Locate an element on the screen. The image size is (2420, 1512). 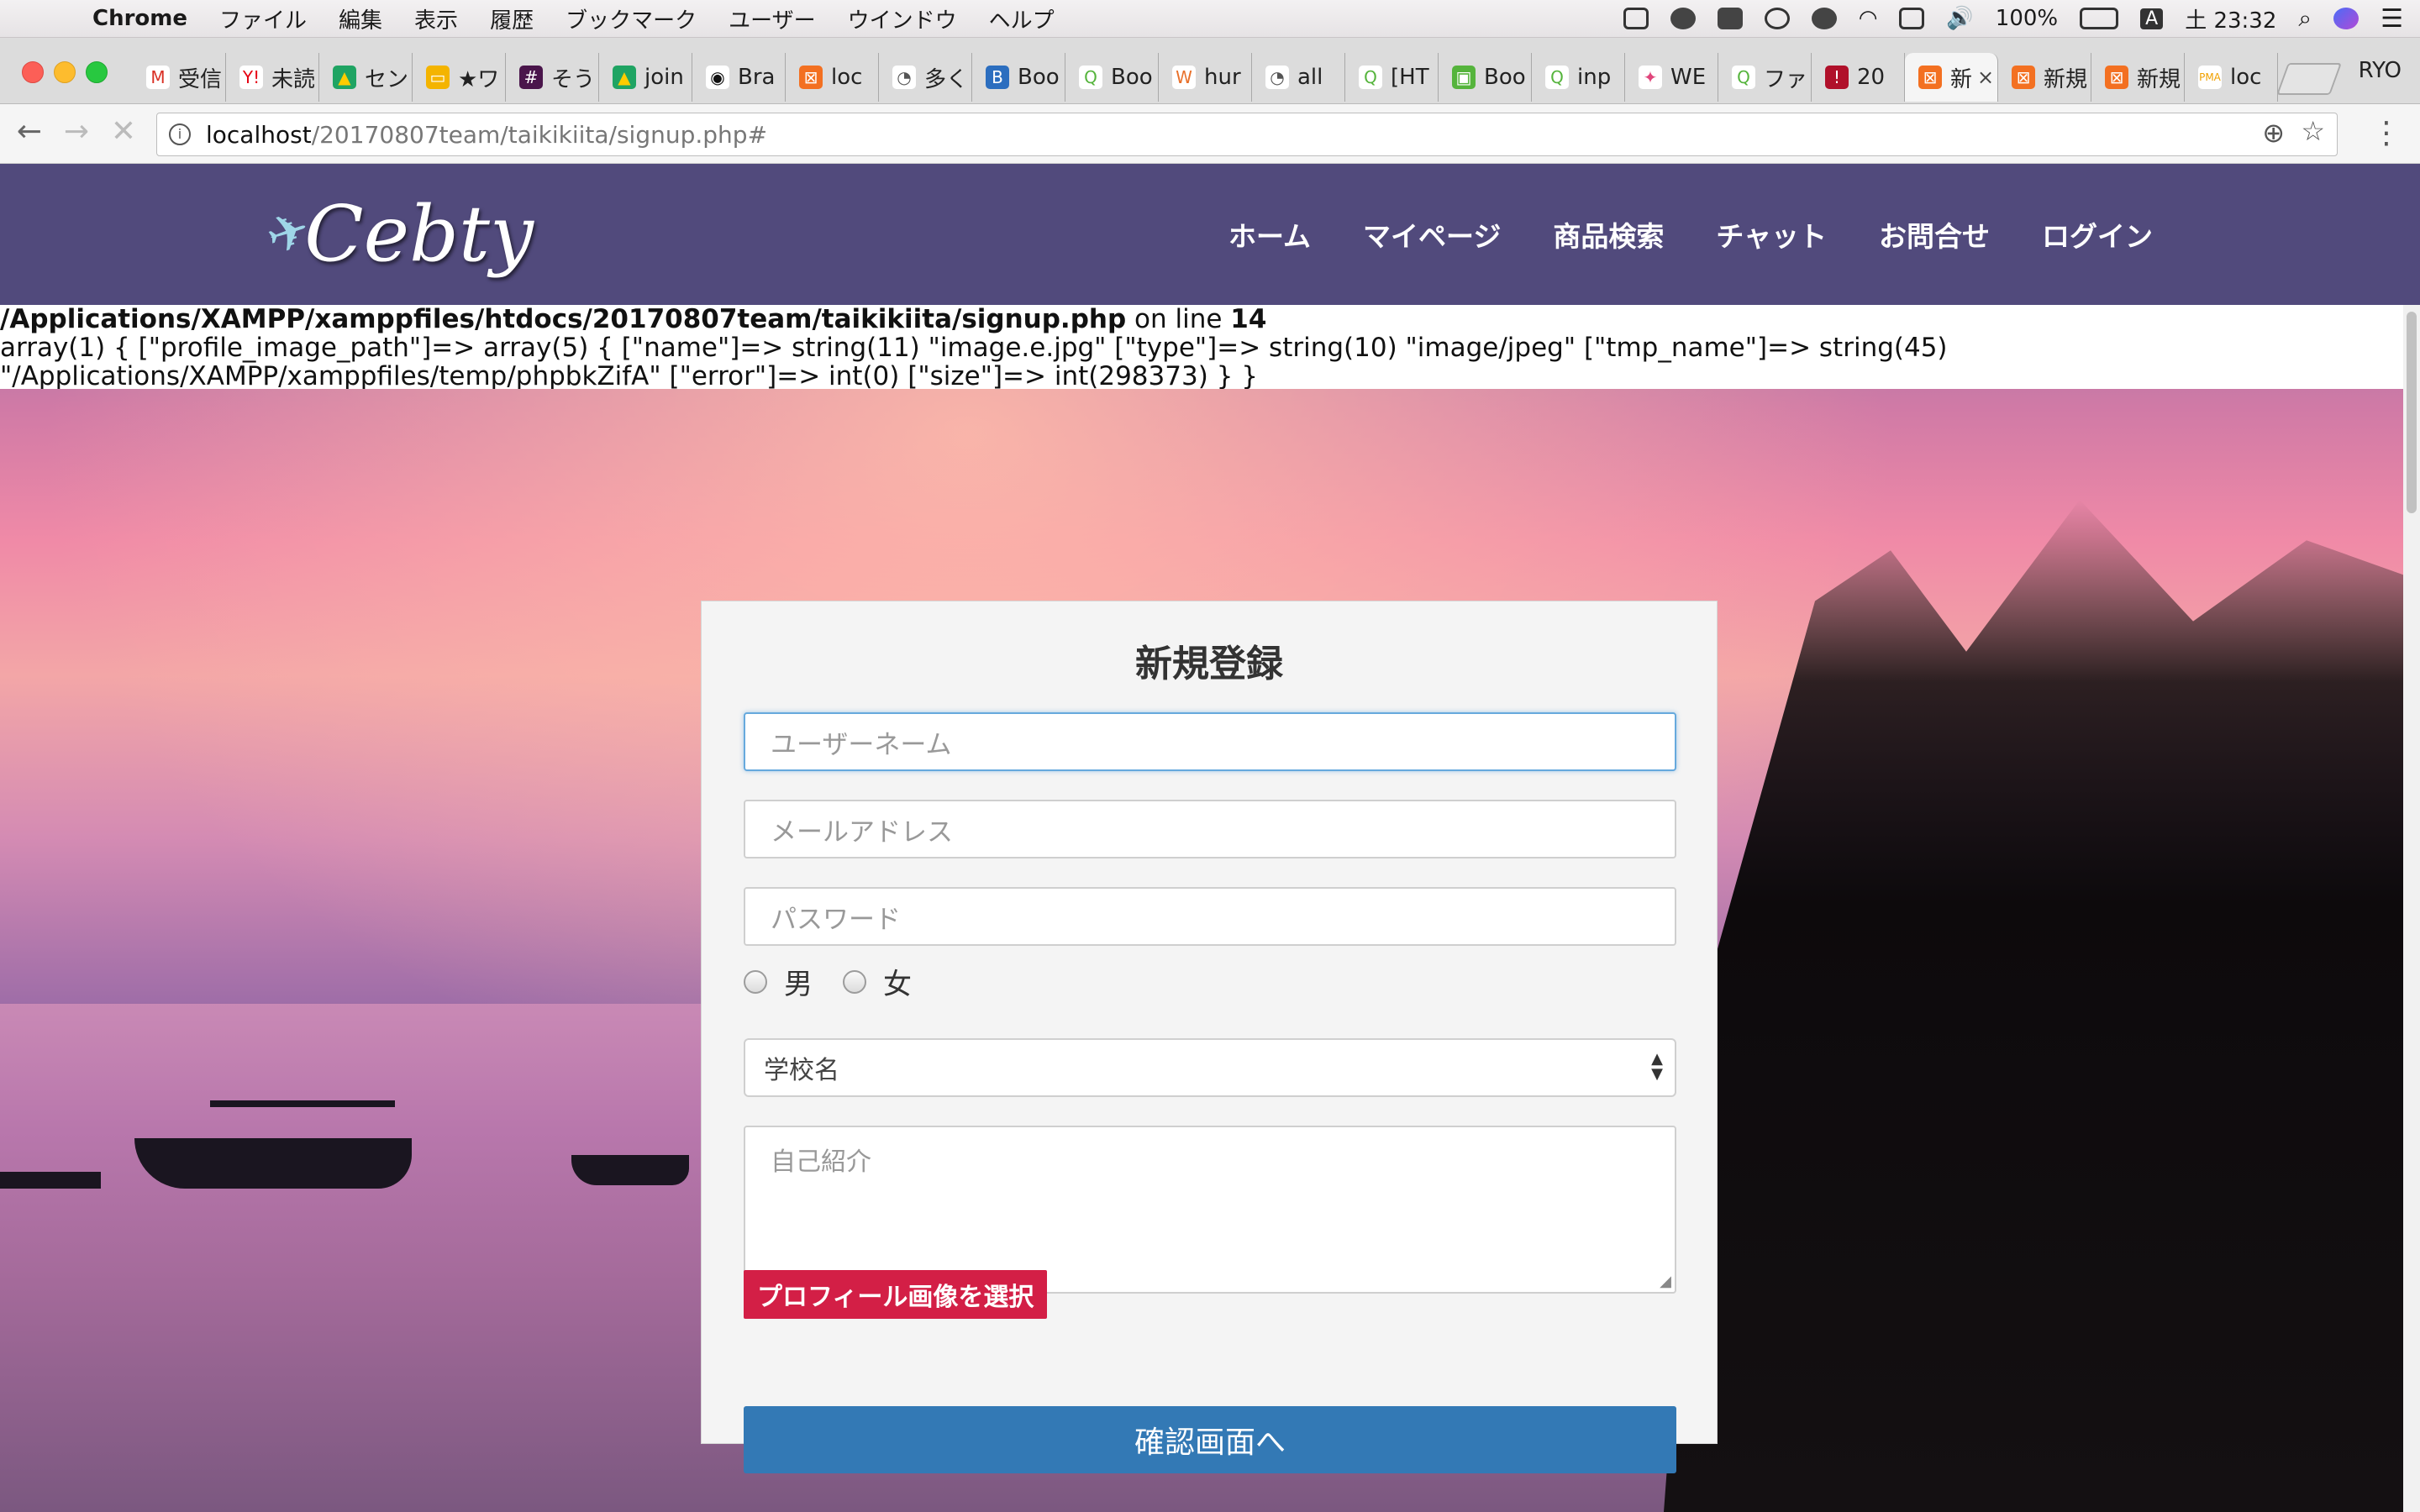
tab-close-icon: × is located at coordinates (1985, 77).